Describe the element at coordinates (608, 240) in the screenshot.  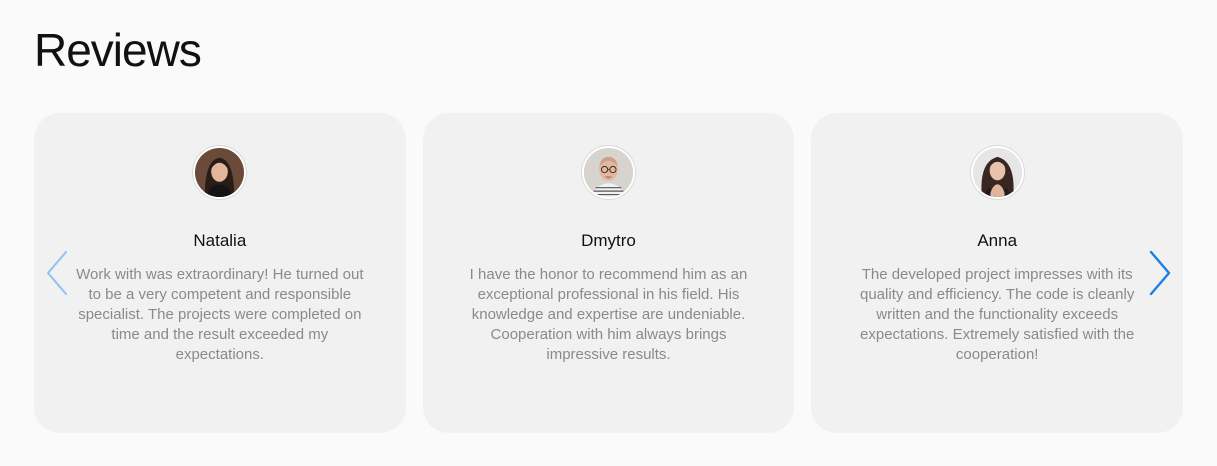
I see `reviewer-name: Dmytro` at that location.